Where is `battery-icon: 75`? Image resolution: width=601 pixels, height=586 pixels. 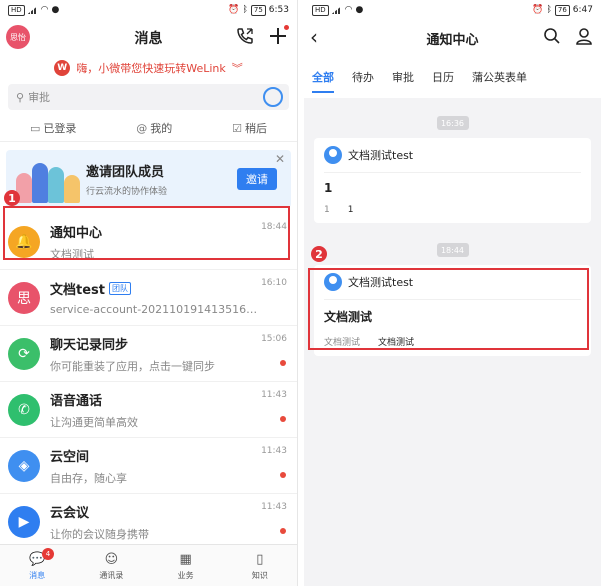
battery-icon: 75 is located at coordinates (258, 10).